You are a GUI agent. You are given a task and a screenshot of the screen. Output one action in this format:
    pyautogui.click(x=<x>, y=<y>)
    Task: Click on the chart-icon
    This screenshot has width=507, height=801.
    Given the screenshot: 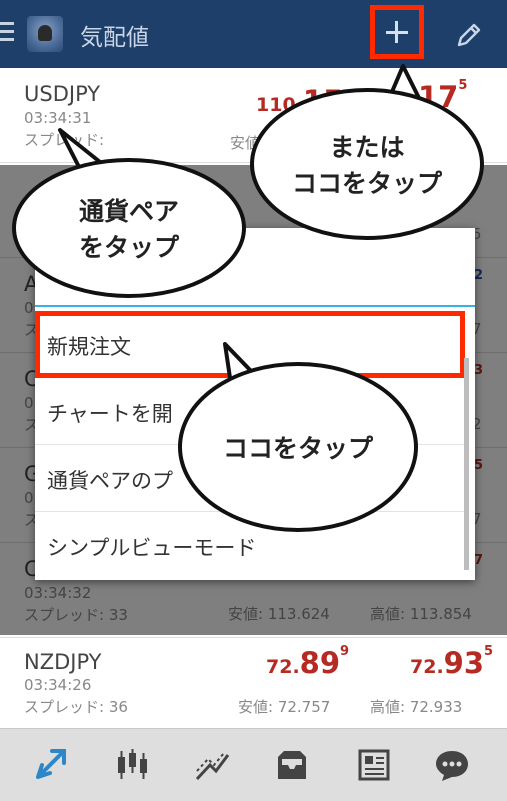 What is the action you would take?
    pyautogui.click(x=132, y=765)
    